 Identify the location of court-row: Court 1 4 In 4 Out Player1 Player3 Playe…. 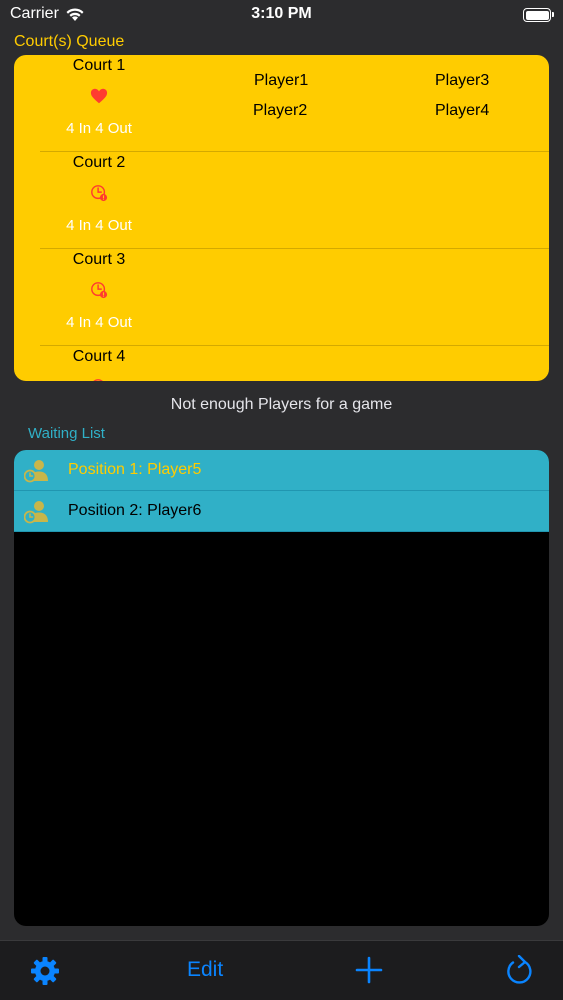
(281, 103).